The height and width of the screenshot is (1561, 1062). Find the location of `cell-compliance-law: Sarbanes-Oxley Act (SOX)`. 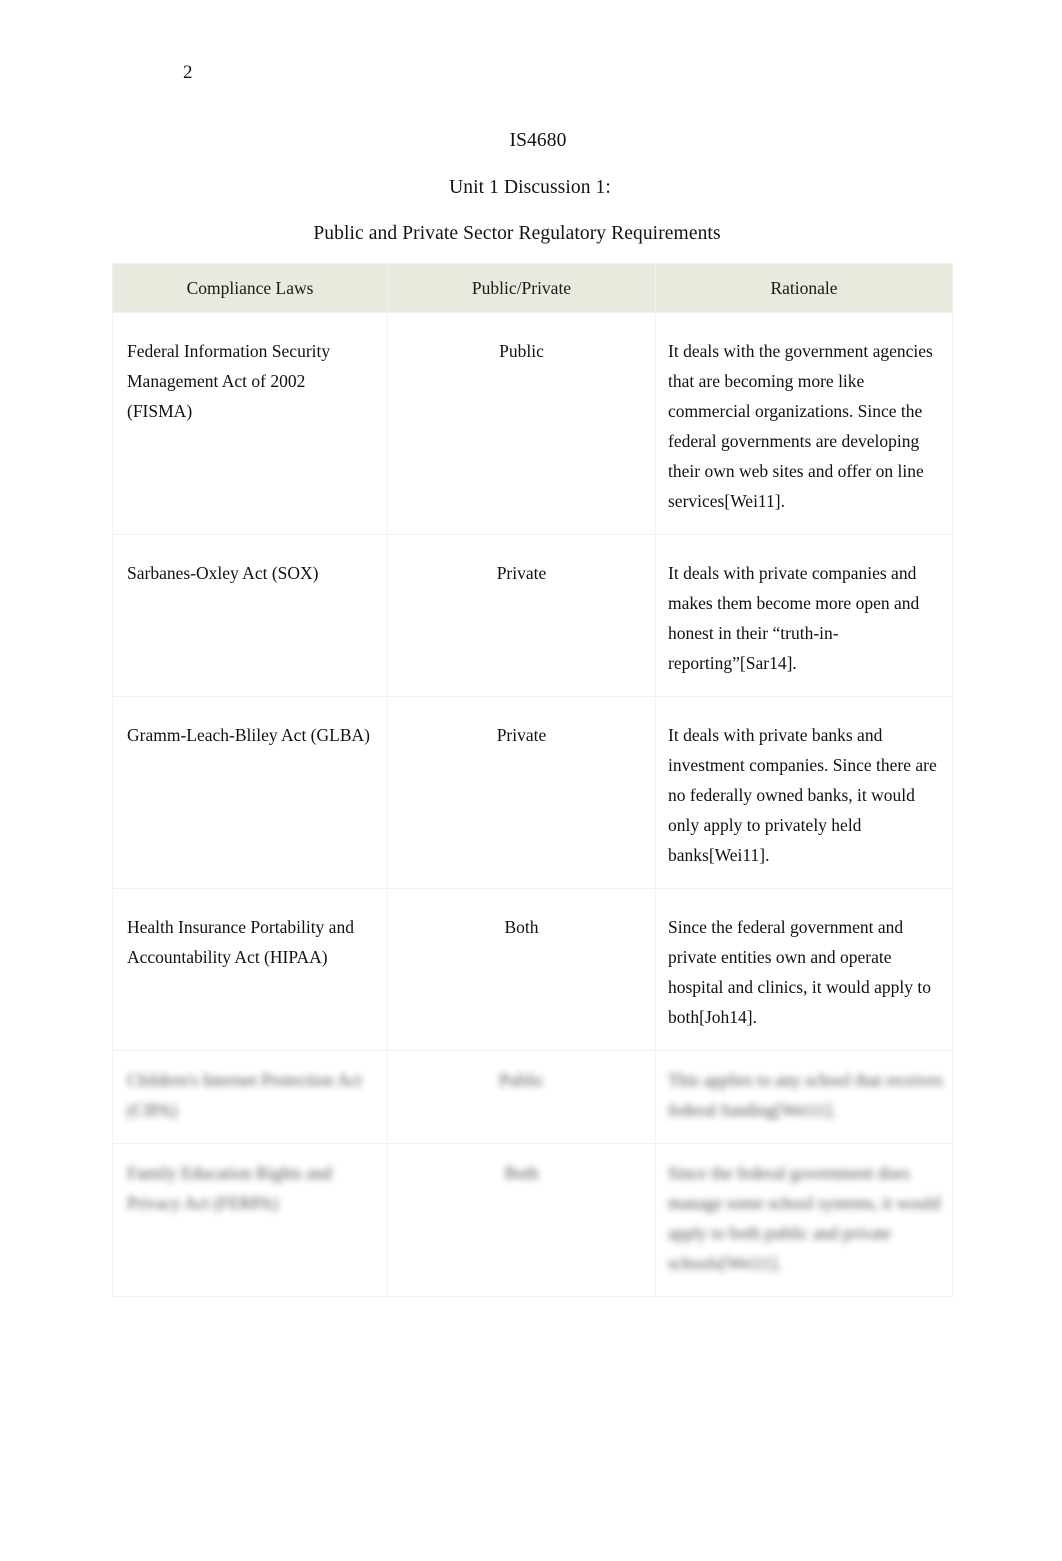

cell-compliance-law: Sarbanes-Oxley Act (SOX) is located at coordinates (250, 615).